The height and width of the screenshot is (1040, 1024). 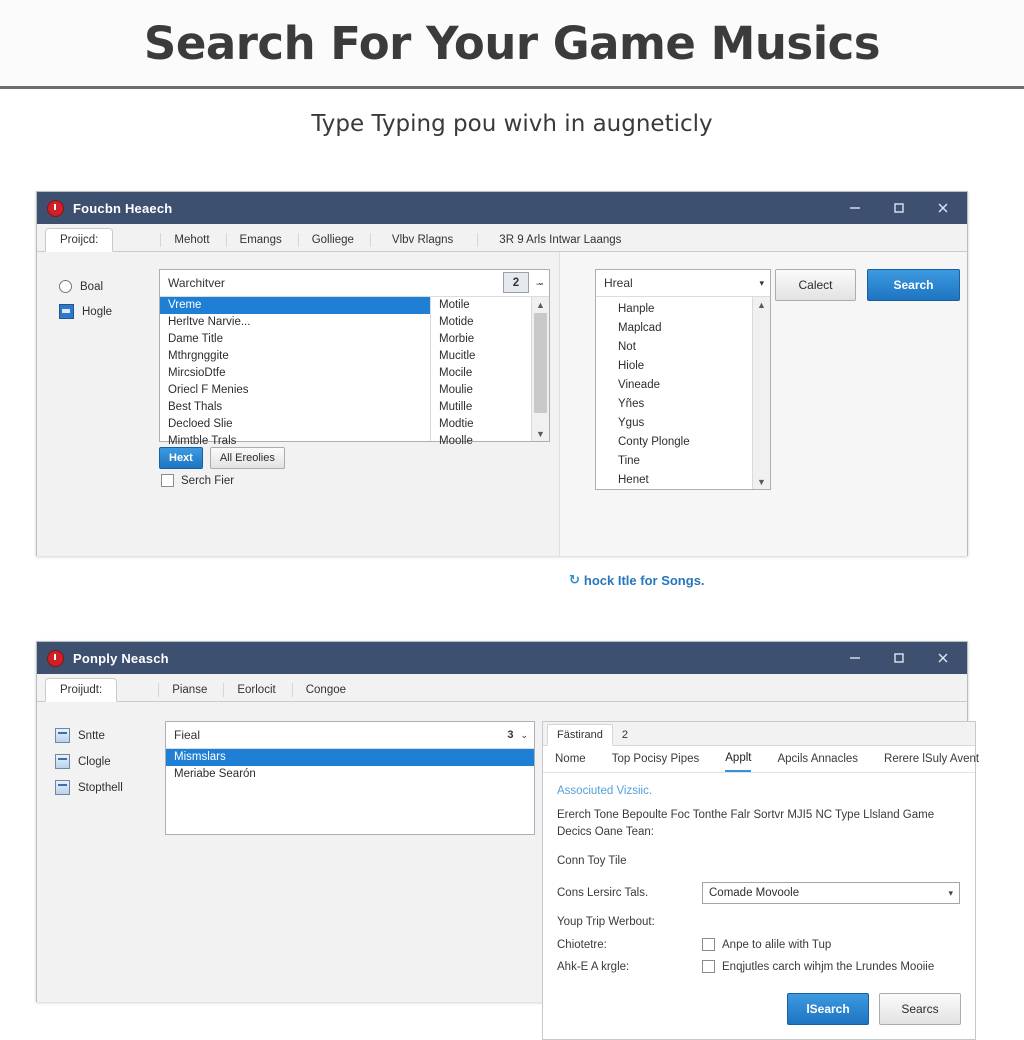 I want to click on hext-button: Hext, so click(x=181, y=458).